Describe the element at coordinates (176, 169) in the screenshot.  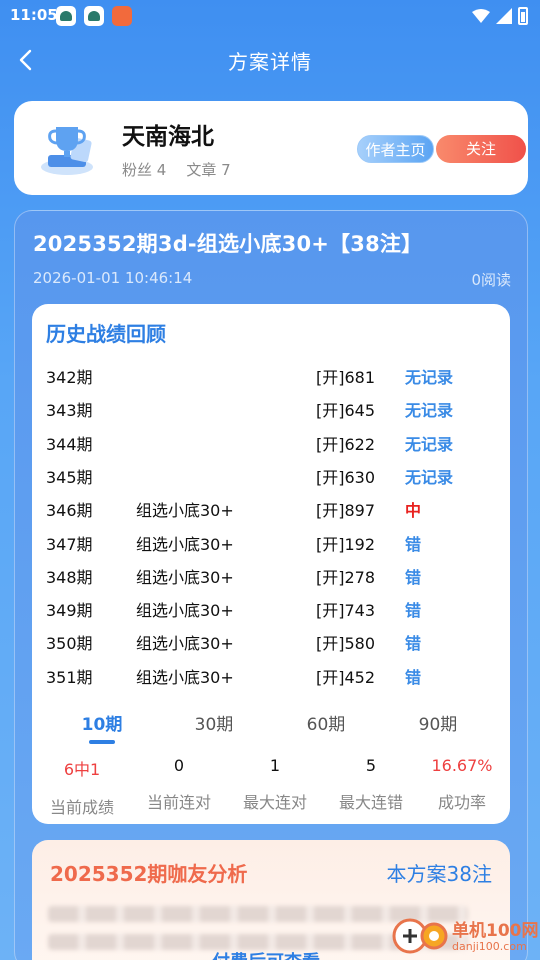
I see `author-meta: 粉丝 4 文章 7` at that location.